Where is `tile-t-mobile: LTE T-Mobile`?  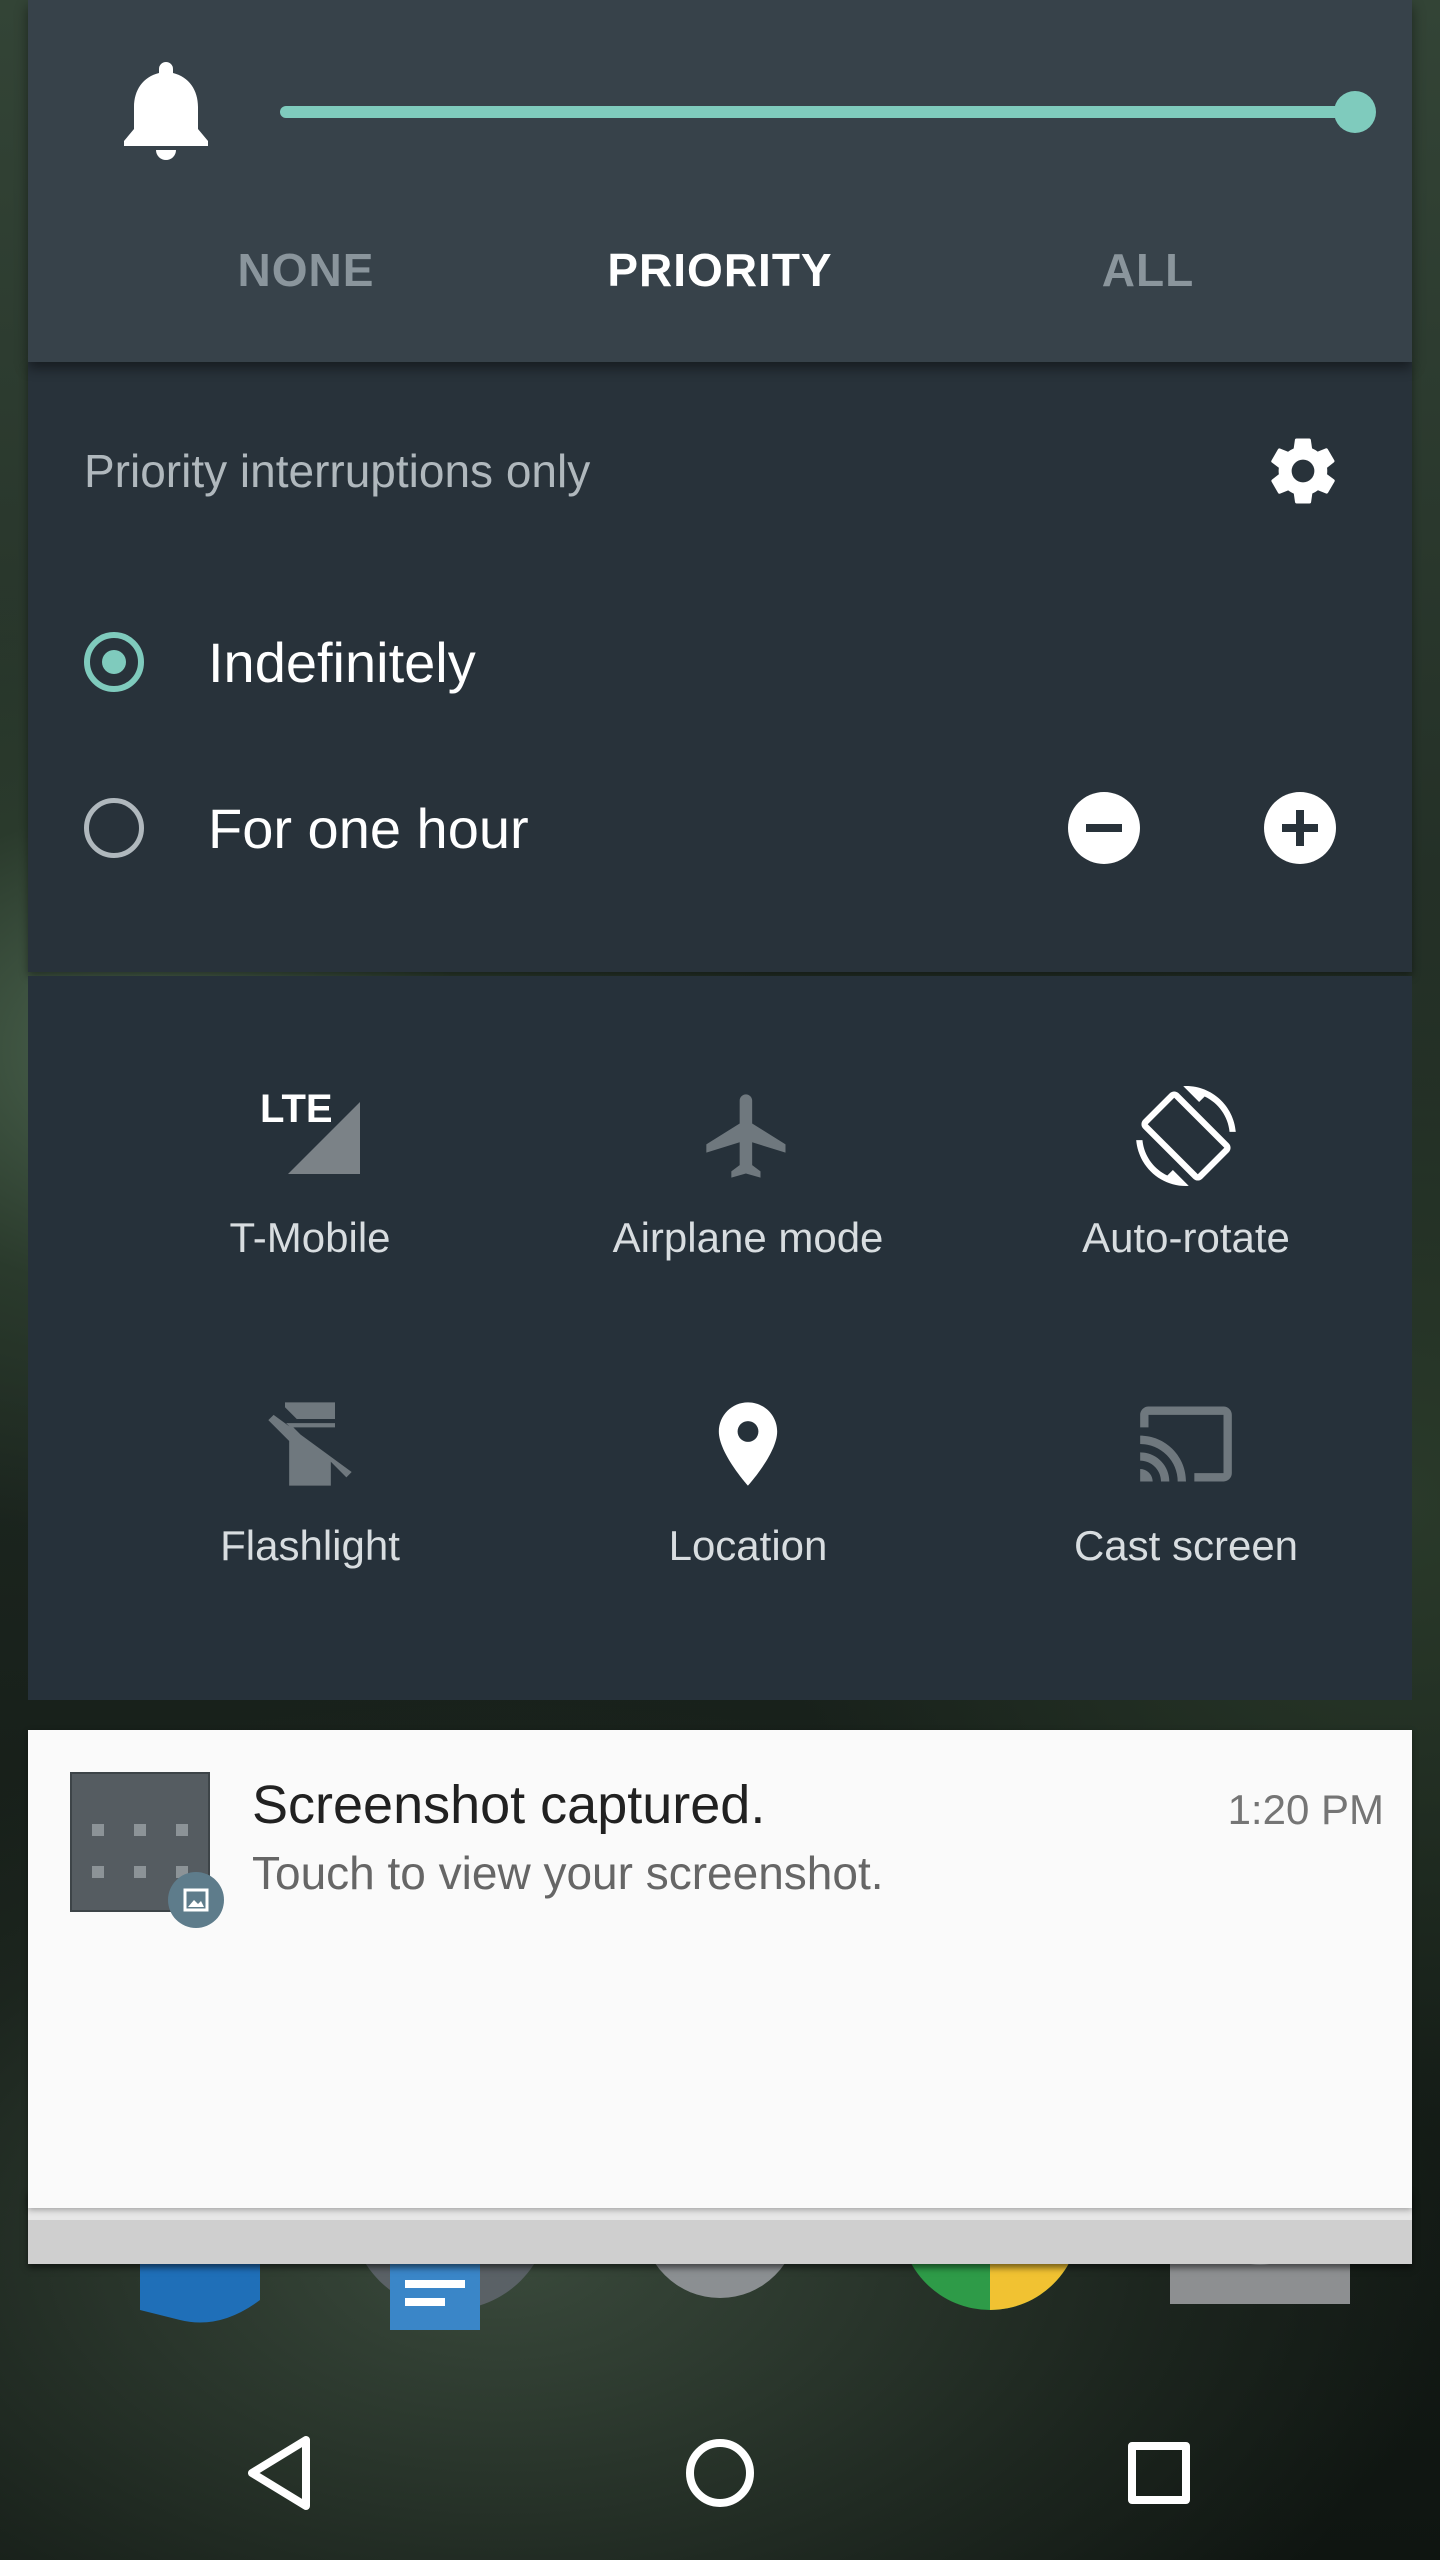
tile-t-mobile: LTE T-Mobile is located at coordinates (310, 1216).